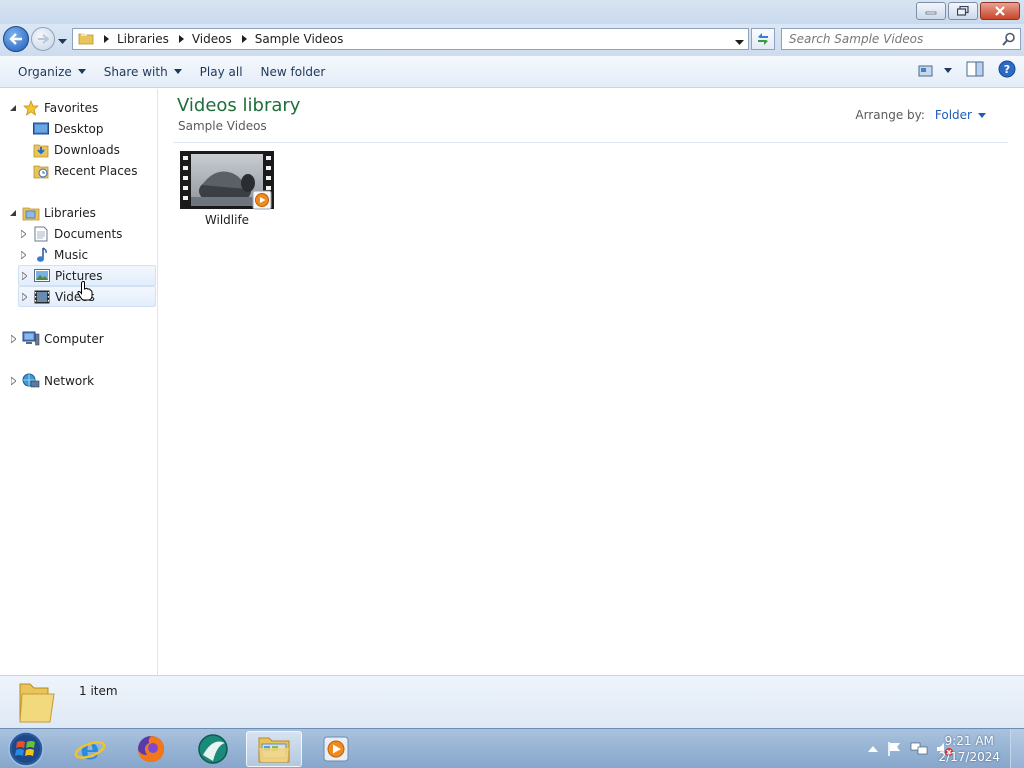  What do you see at coordinates (227, 220) in the screenshot?
I see `file-name: Wildlife` at bounding box center [227, 220].